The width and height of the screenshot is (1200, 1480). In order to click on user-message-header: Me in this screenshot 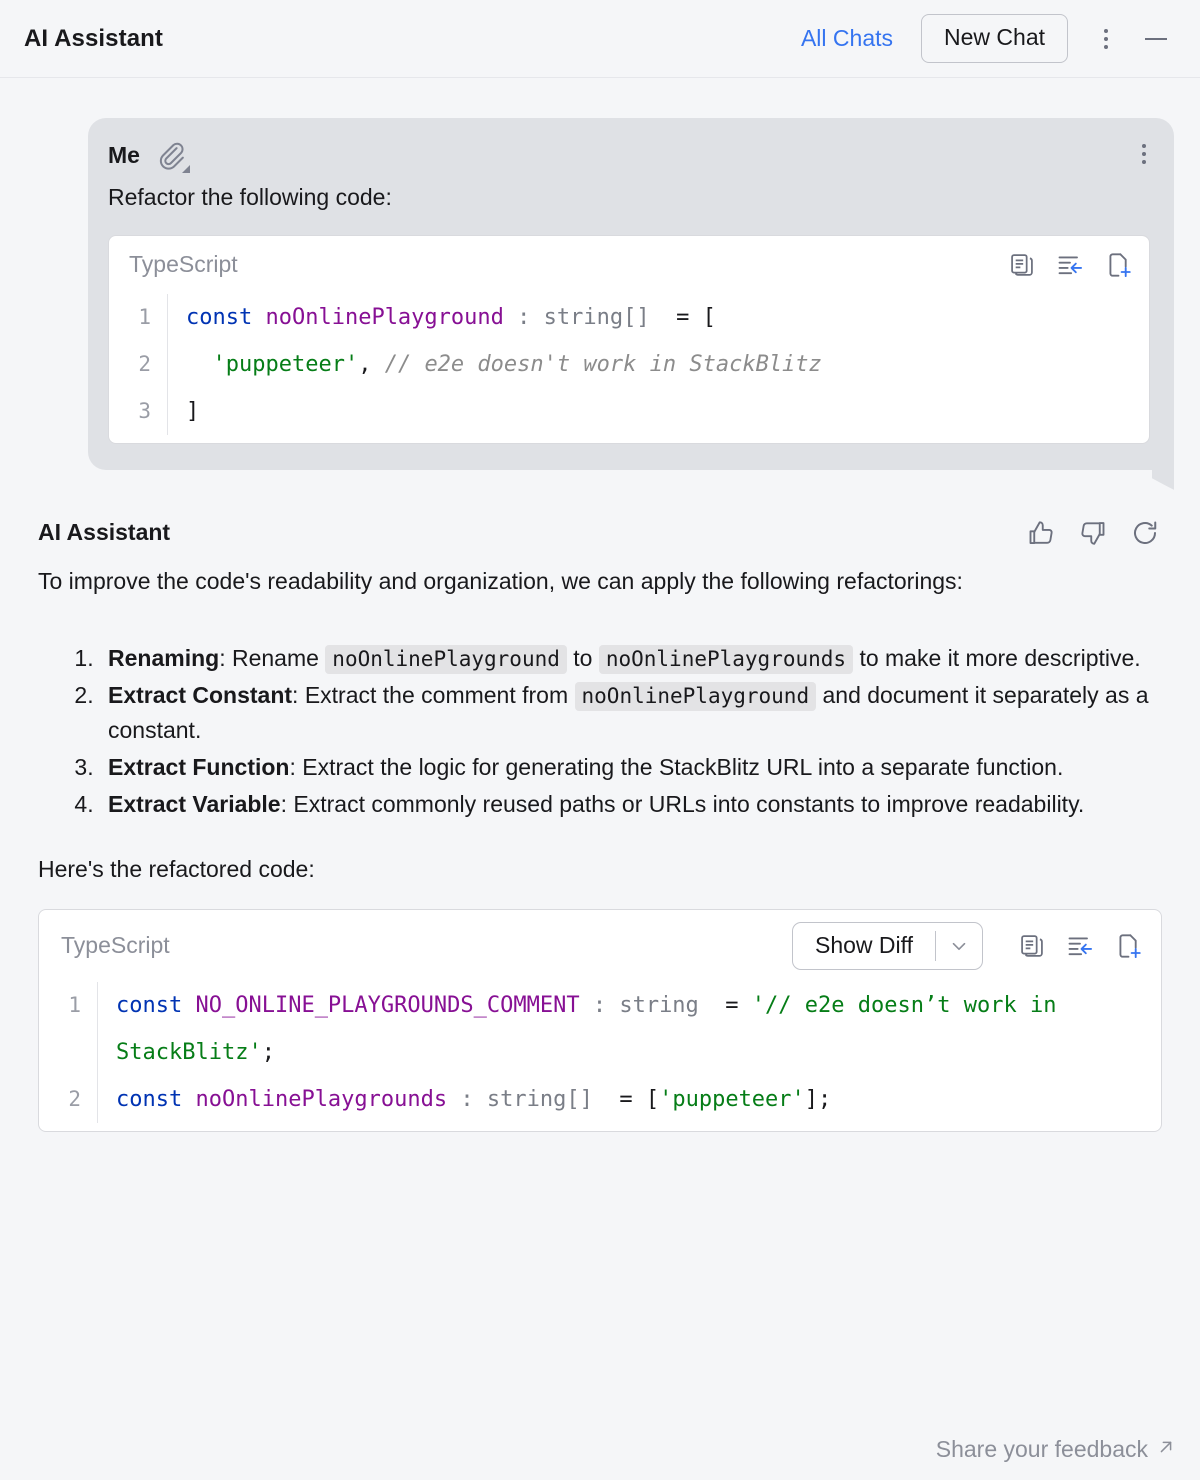, I will do `click(630, 156)`.